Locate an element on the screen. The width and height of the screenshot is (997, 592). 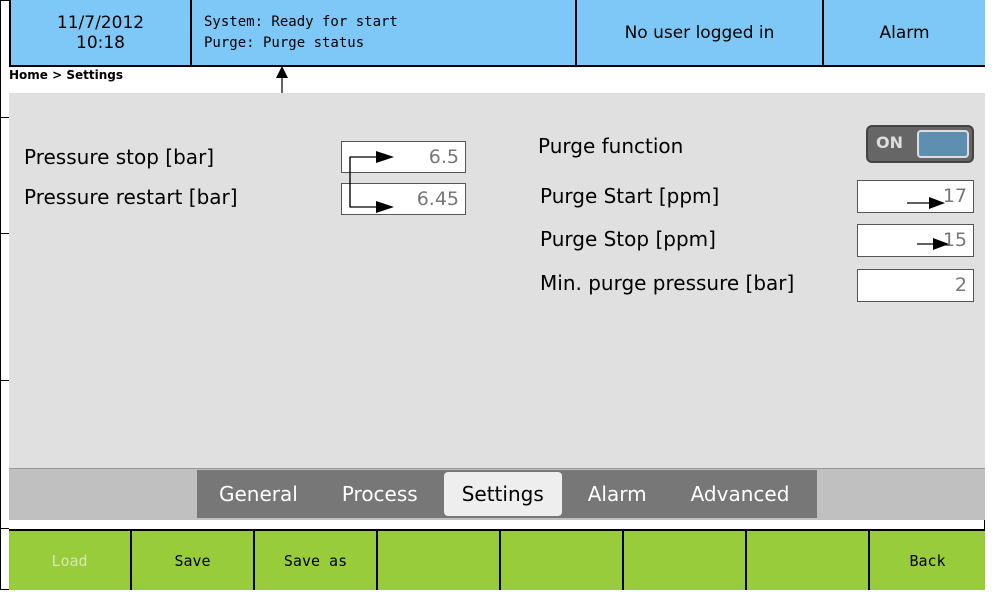
tab-strip: General Process Settings Alarm Advanced is located at coordinates (507, 494).